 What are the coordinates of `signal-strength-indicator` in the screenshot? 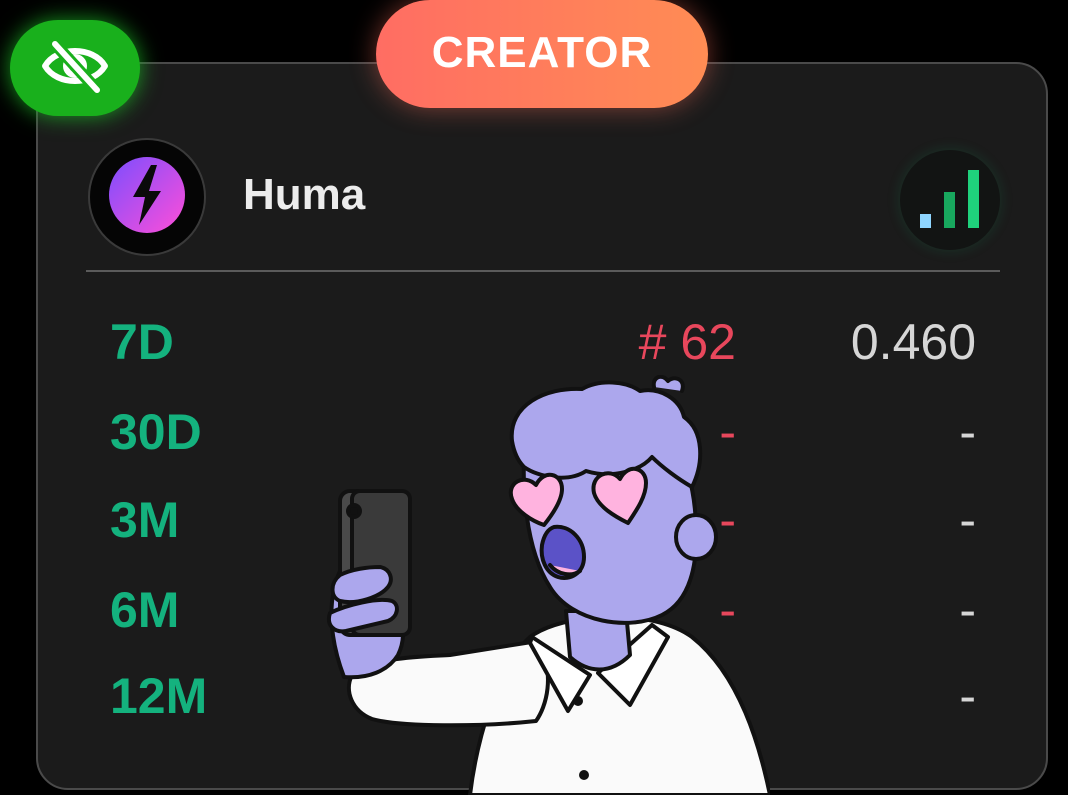 It's located at (950, 200).